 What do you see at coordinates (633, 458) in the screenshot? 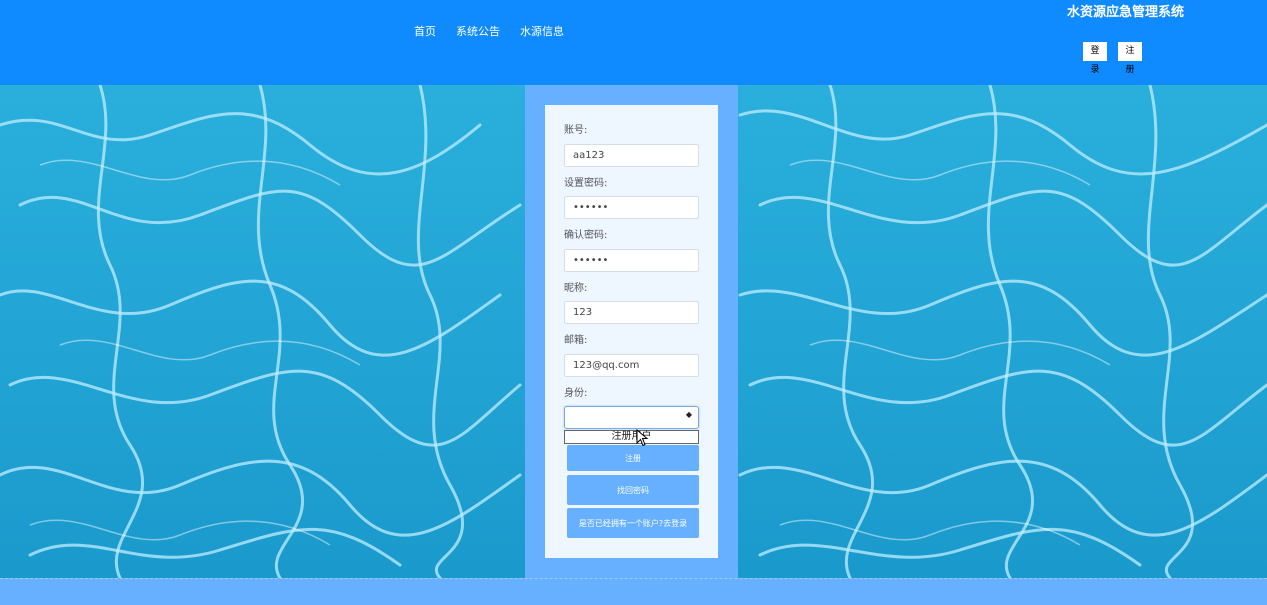
I see `register-submit-button: 注册` at bounding box center [633, 458].